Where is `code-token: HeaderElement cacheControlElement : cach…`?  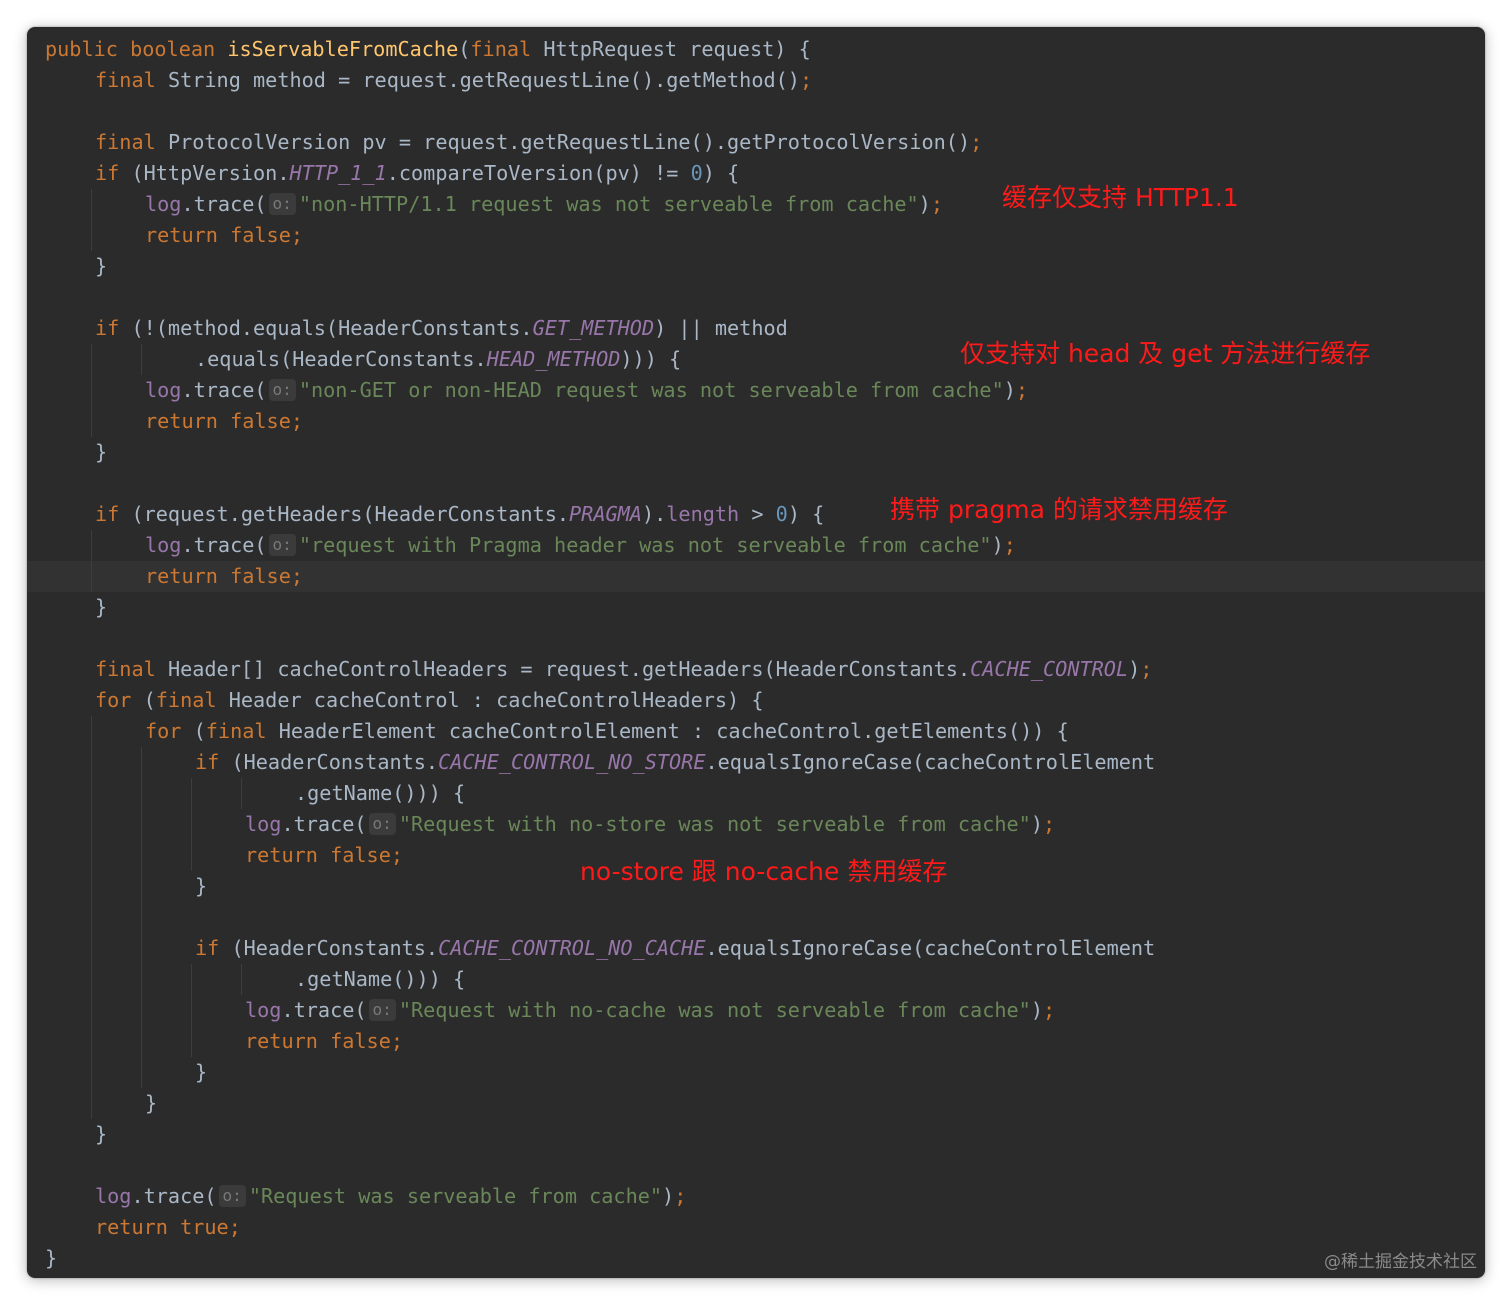 code-token: HeaderElement cacheControlElement : cach… is located at coordinates (673, 731).